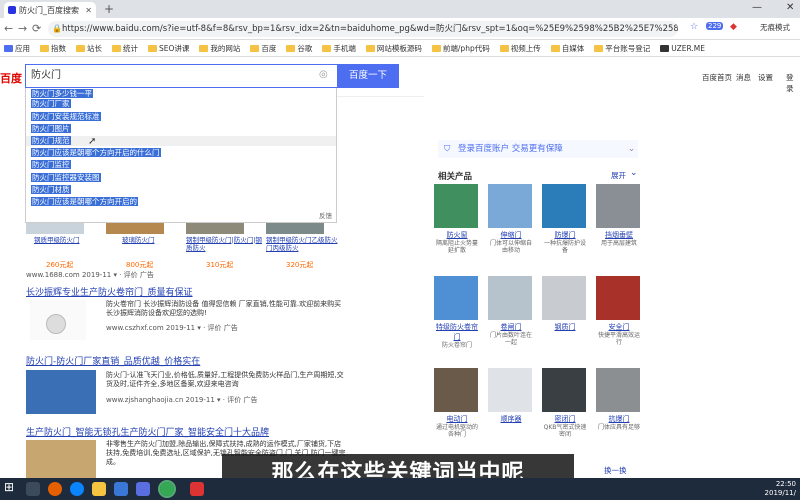 The image size is (800, 500). I want to click on extension-icon: ◆, so click(733, 27).